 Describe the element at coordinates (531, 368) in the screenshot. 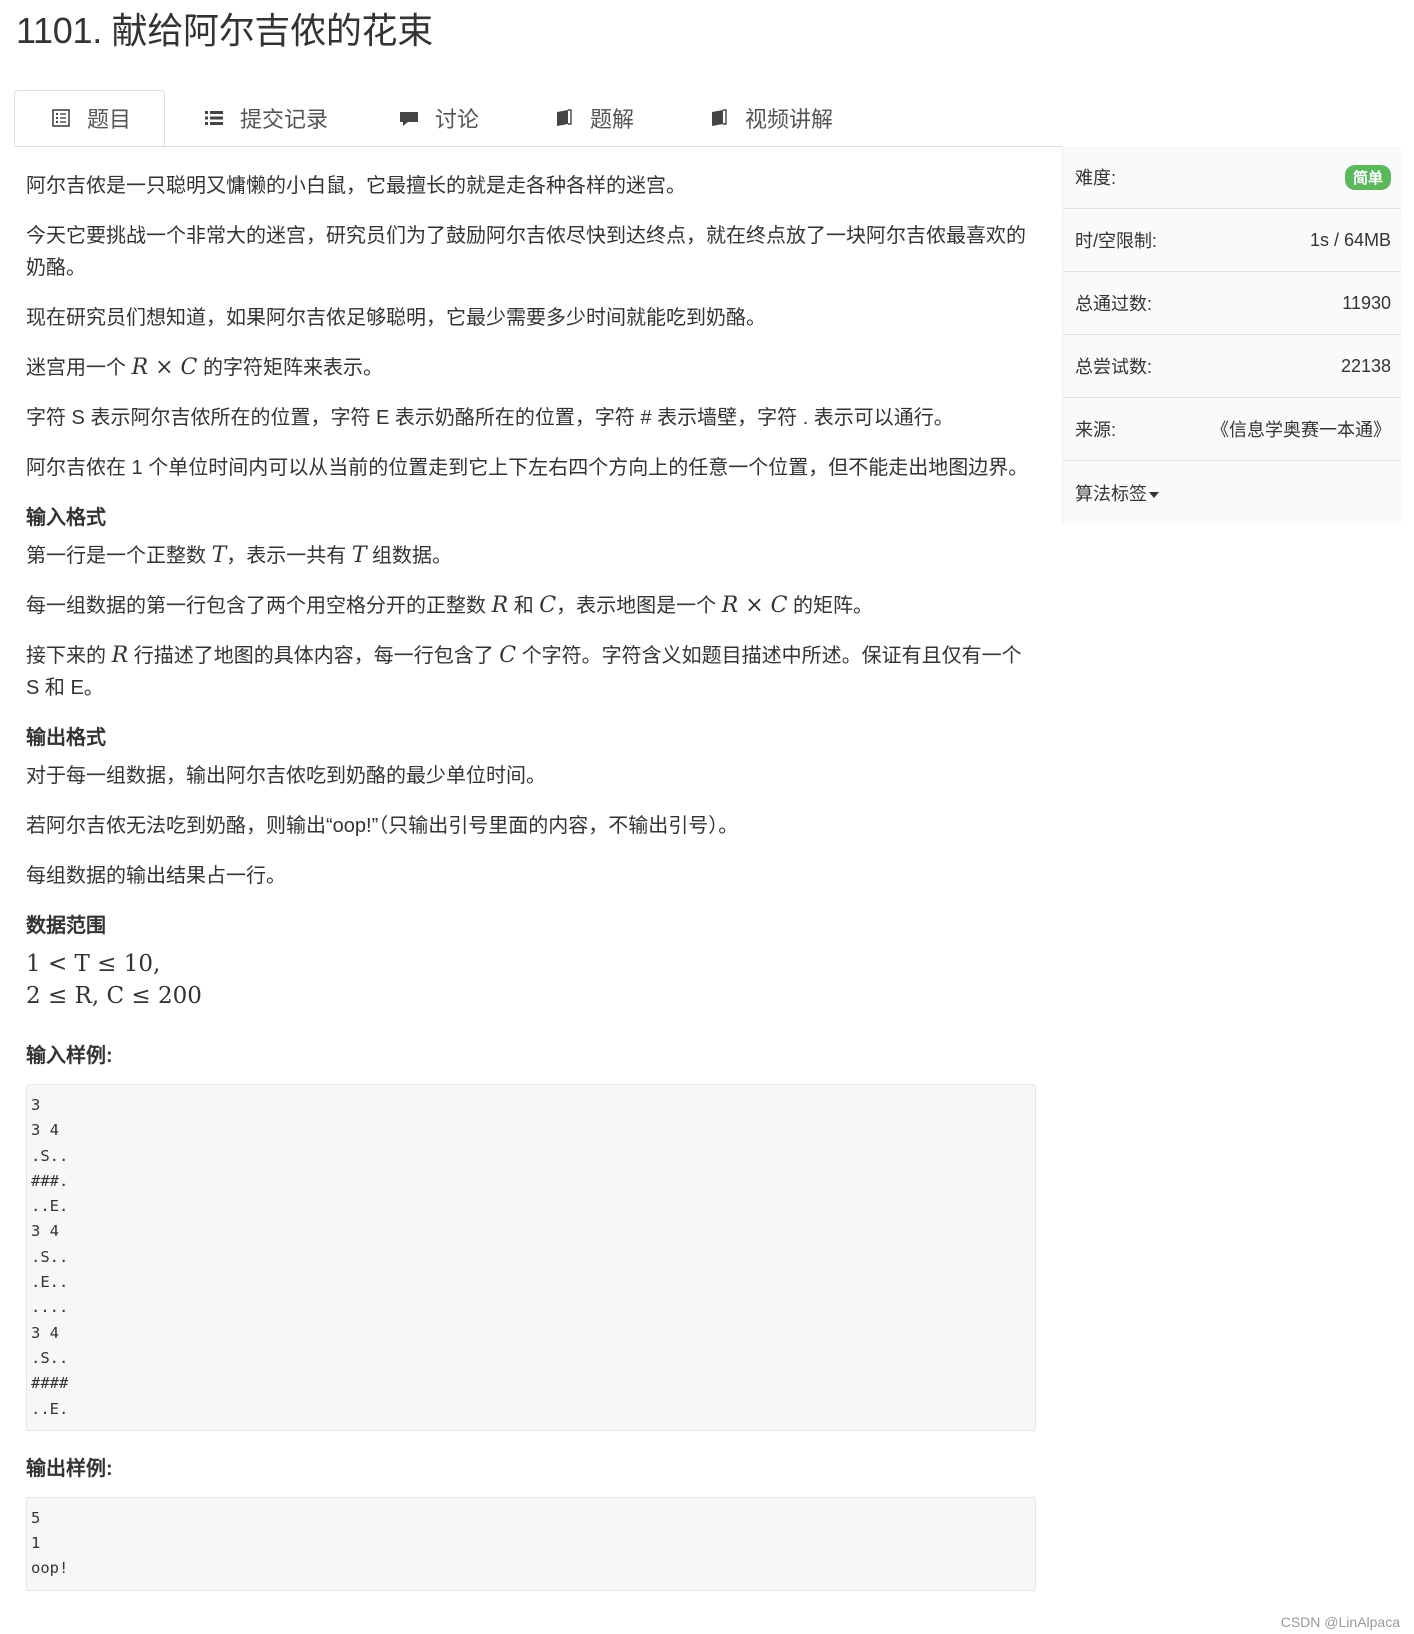

I see `description-paragraph: 迷宫用一个 R × C 的字符矩阵来表示。` at that location.